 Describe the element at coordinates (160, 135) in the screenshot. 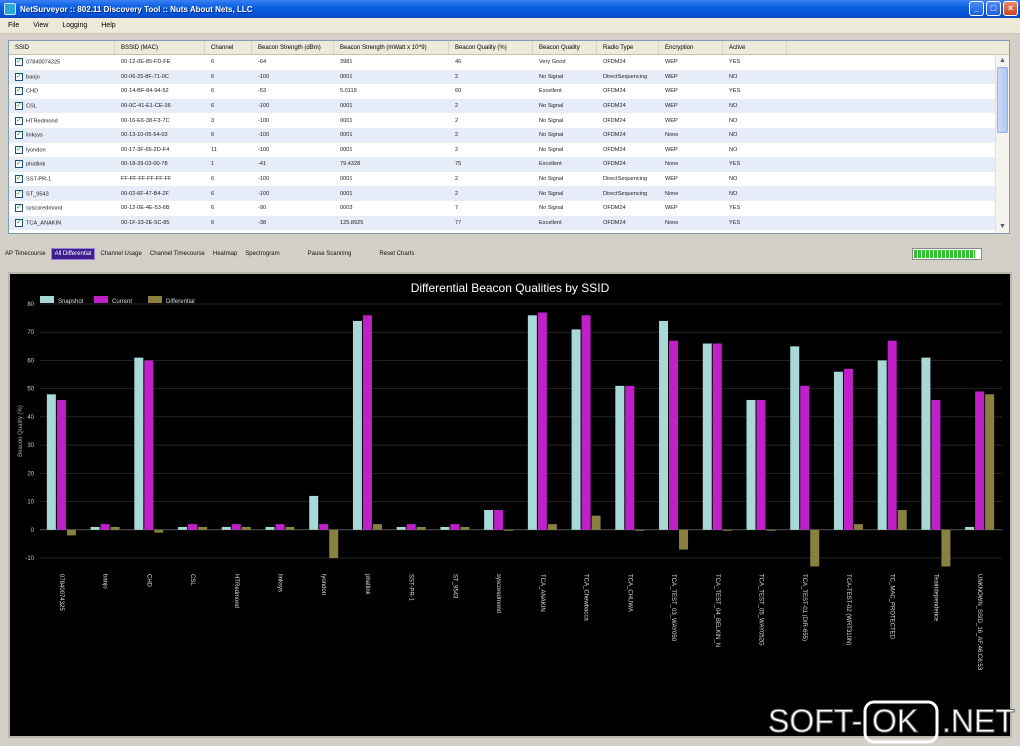

I see `cell-bssid: 00-13-10-05-54-03` at that location.